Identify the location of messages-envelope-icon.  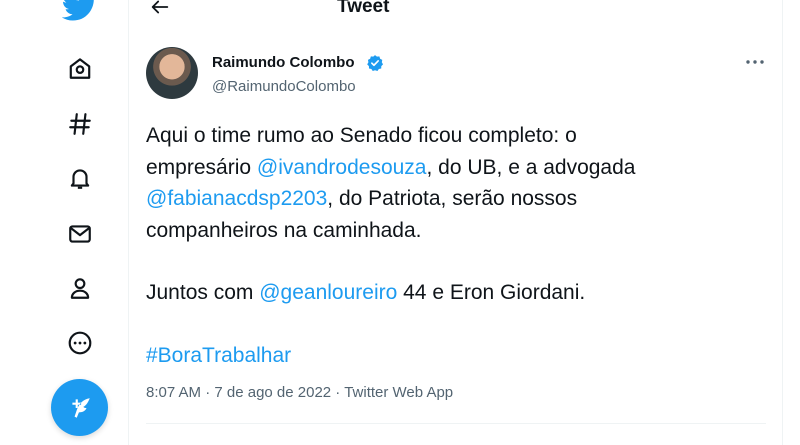
(80, 234).